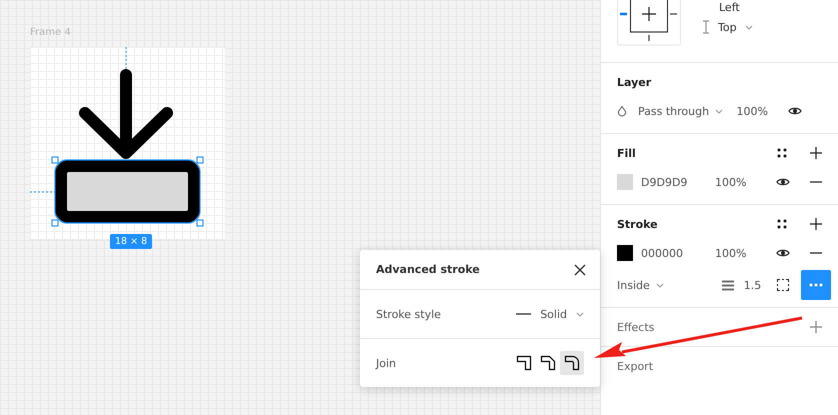 The height and width of the screenshot is (415, 838). What do you see at coordinates (428, 269) in the screenshot?
I see `popup-title: Advanced stroke` at bounding box center [428, 269].